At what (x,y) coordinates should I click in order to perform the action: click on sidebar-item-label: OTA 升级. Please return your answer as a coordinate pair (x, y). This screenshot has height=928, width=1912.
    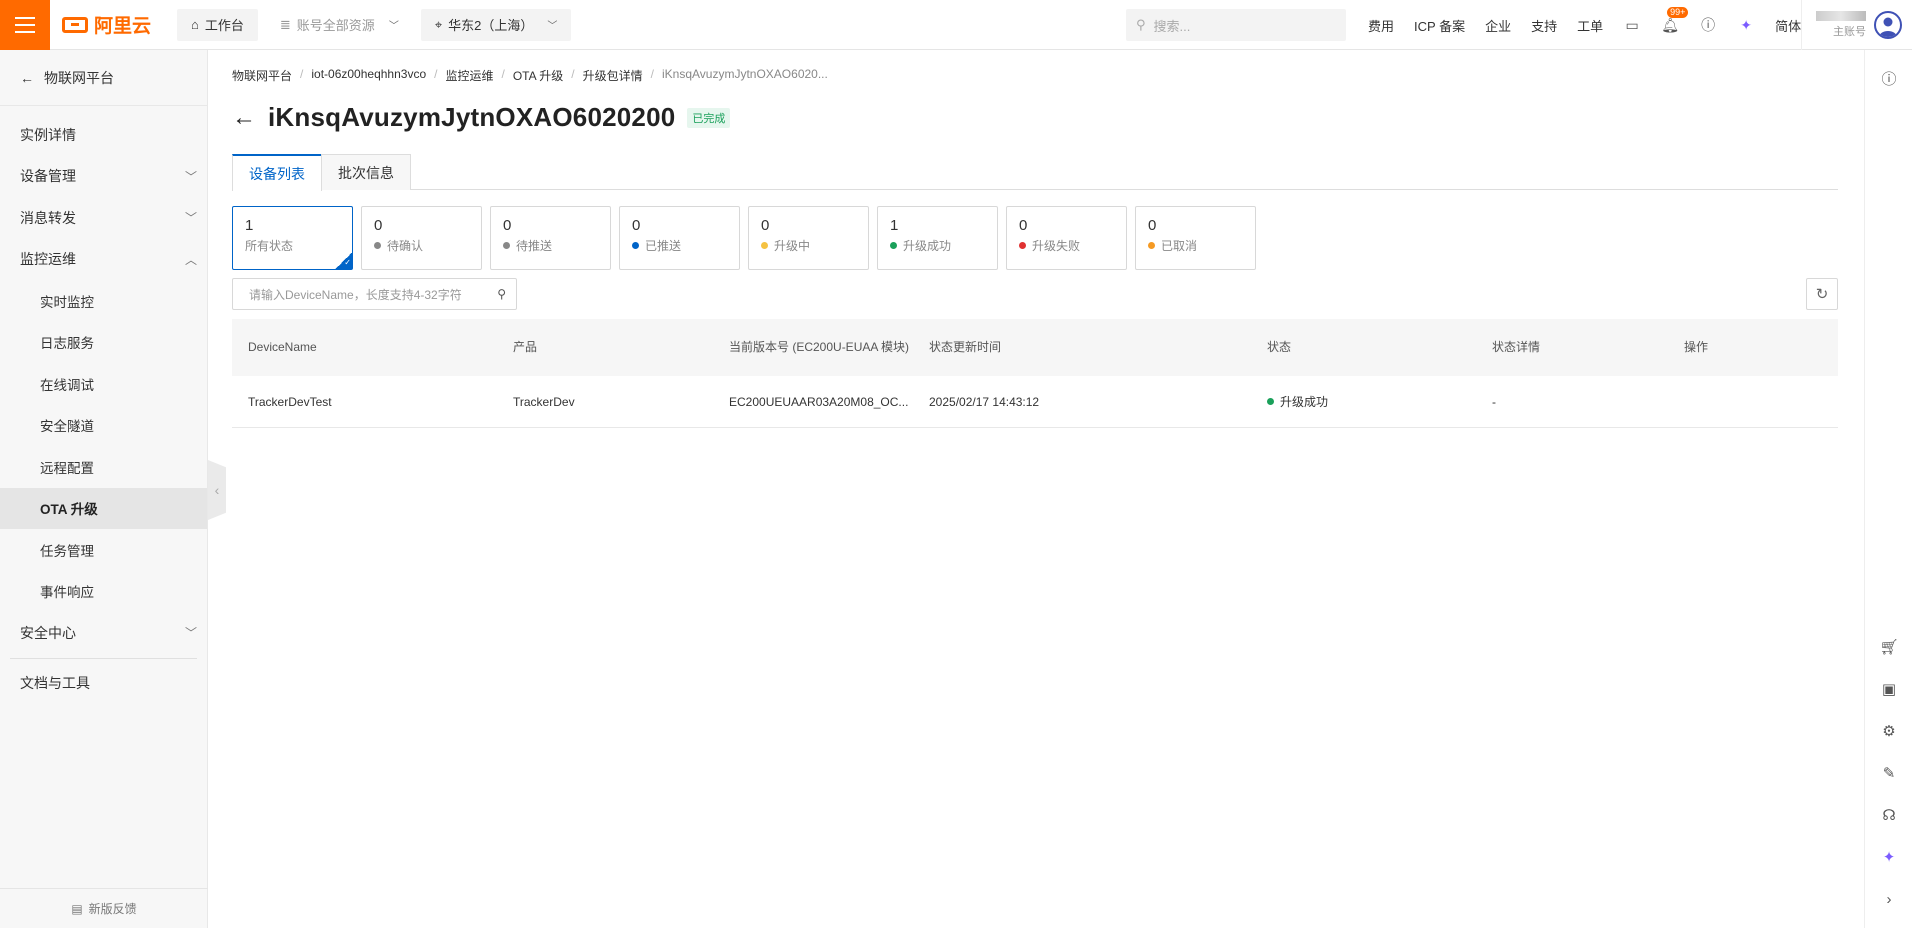
    Looking at the image, I should click on (69, 510).